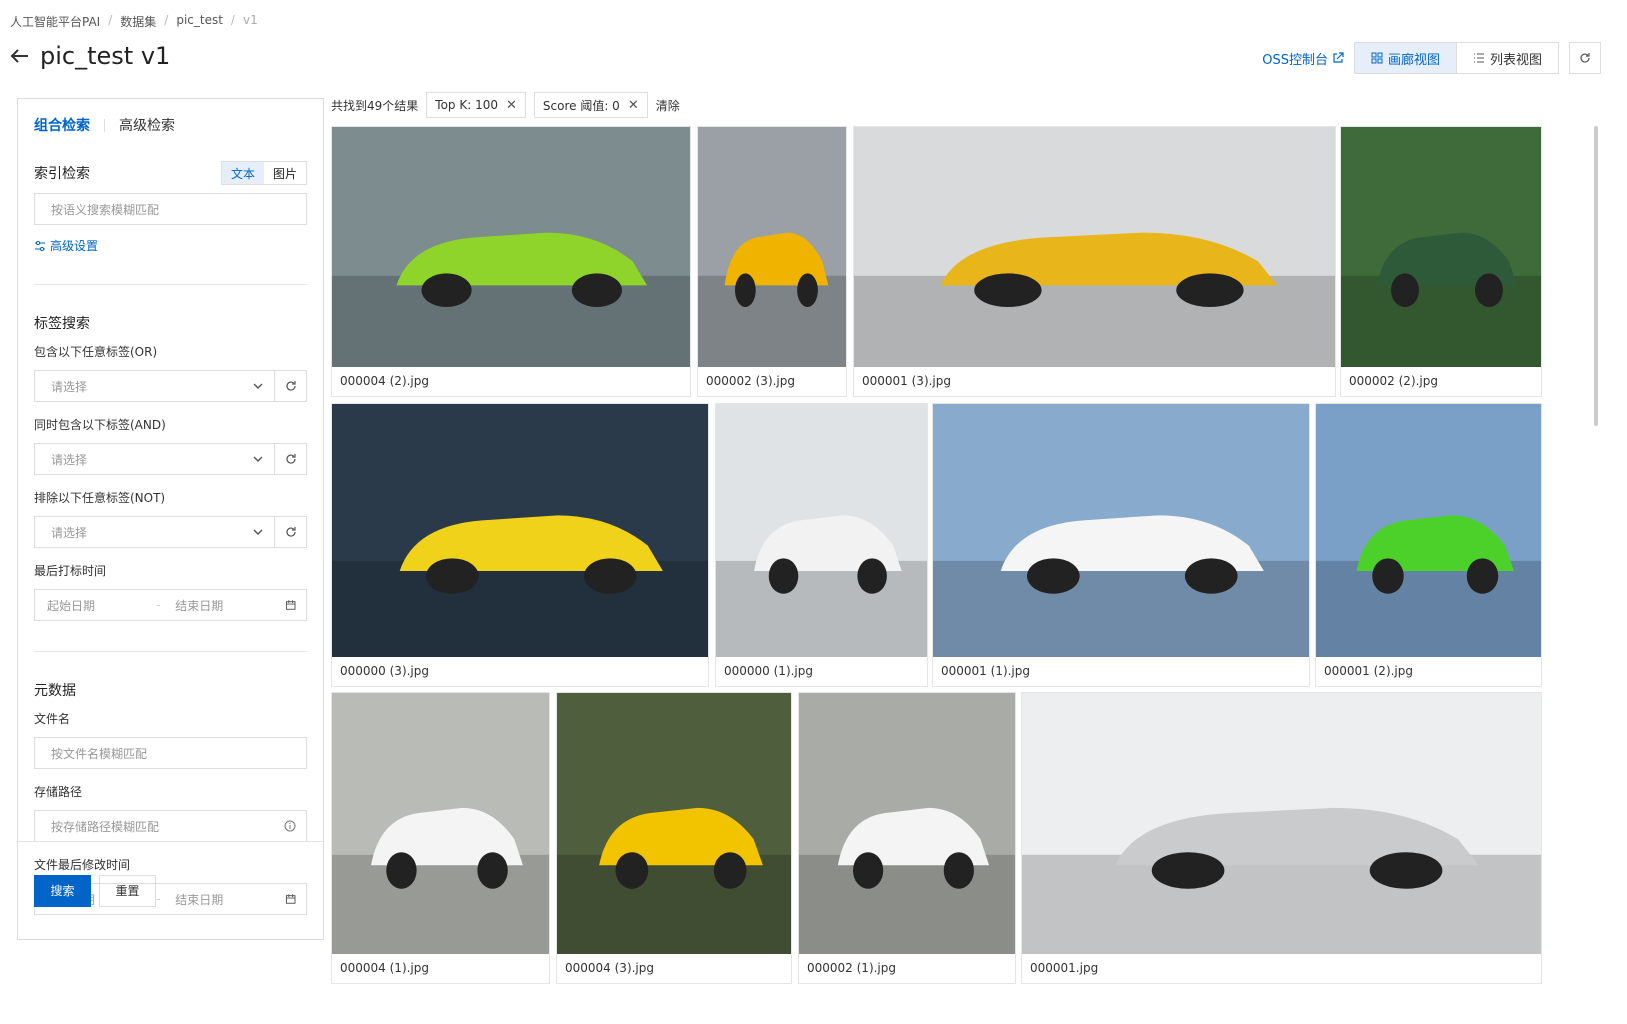 The image size is (1627, 1024). Describe the element at coordinates (907, 838) in the screenshot. I see `gallery-card: 000002 (1).jpg` at that location.